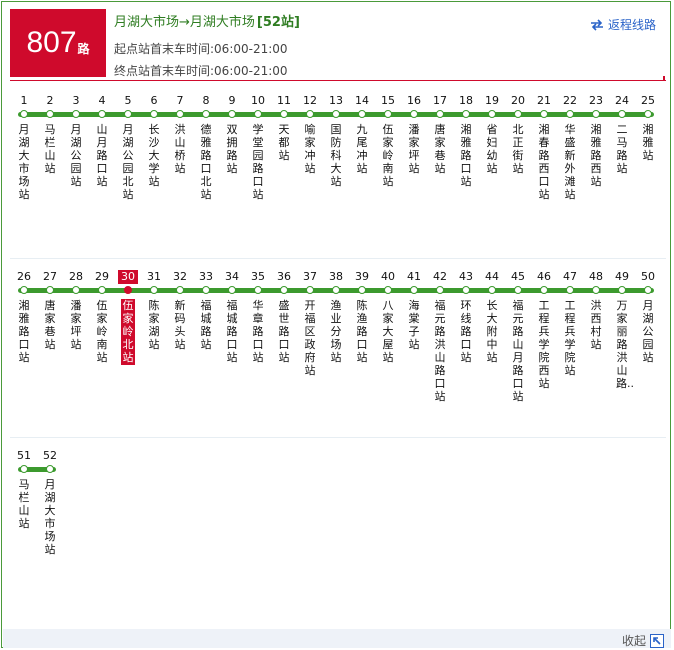 The width and height of the screenshot is (674, 650). What do you see at coordinates (631, 25) in the screenshot?
I see `return-route-label: 返程线路` at bounding box center [631, 25].